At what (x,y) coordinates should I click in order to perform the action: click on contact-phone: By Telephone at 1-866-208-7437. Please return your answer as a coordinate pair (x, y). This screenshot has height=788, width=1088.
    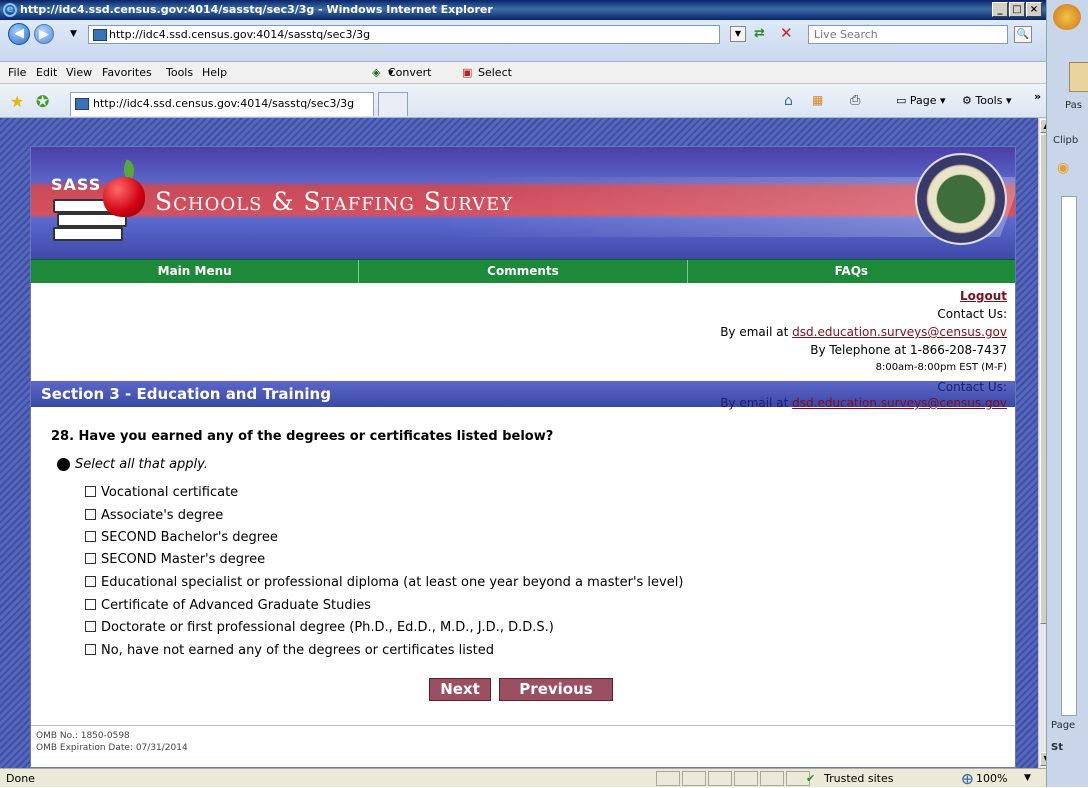
    Looking at the image, I should click on (908, 350).